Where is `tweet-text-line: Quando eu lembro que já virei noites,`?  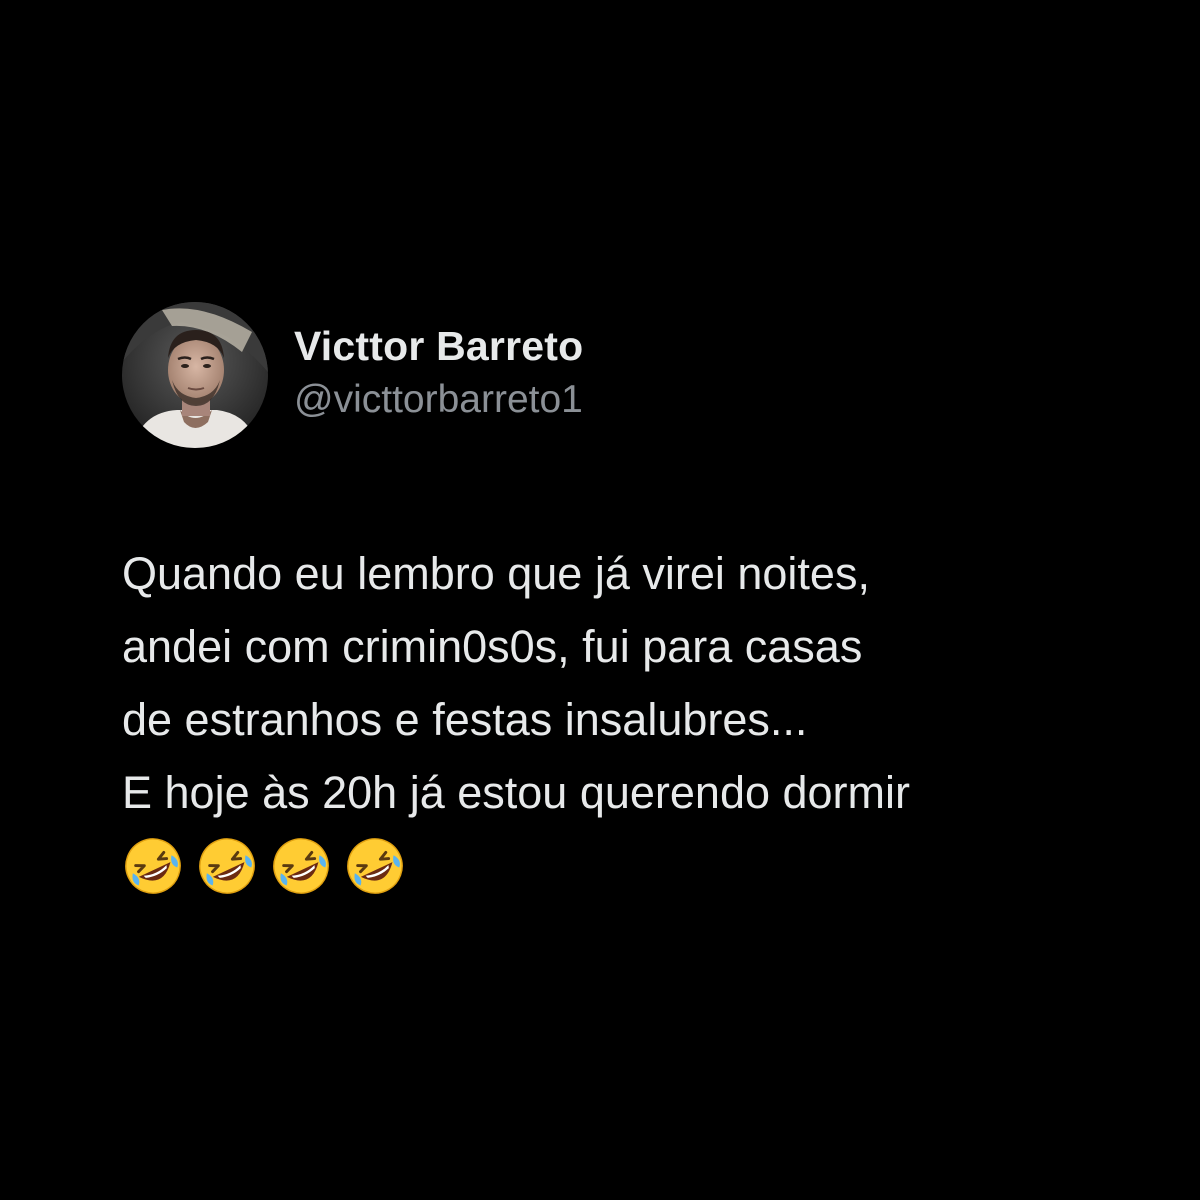
tweet-text-line: Quando eu lembro que já virei noites, is located at coordinates (496, 573).